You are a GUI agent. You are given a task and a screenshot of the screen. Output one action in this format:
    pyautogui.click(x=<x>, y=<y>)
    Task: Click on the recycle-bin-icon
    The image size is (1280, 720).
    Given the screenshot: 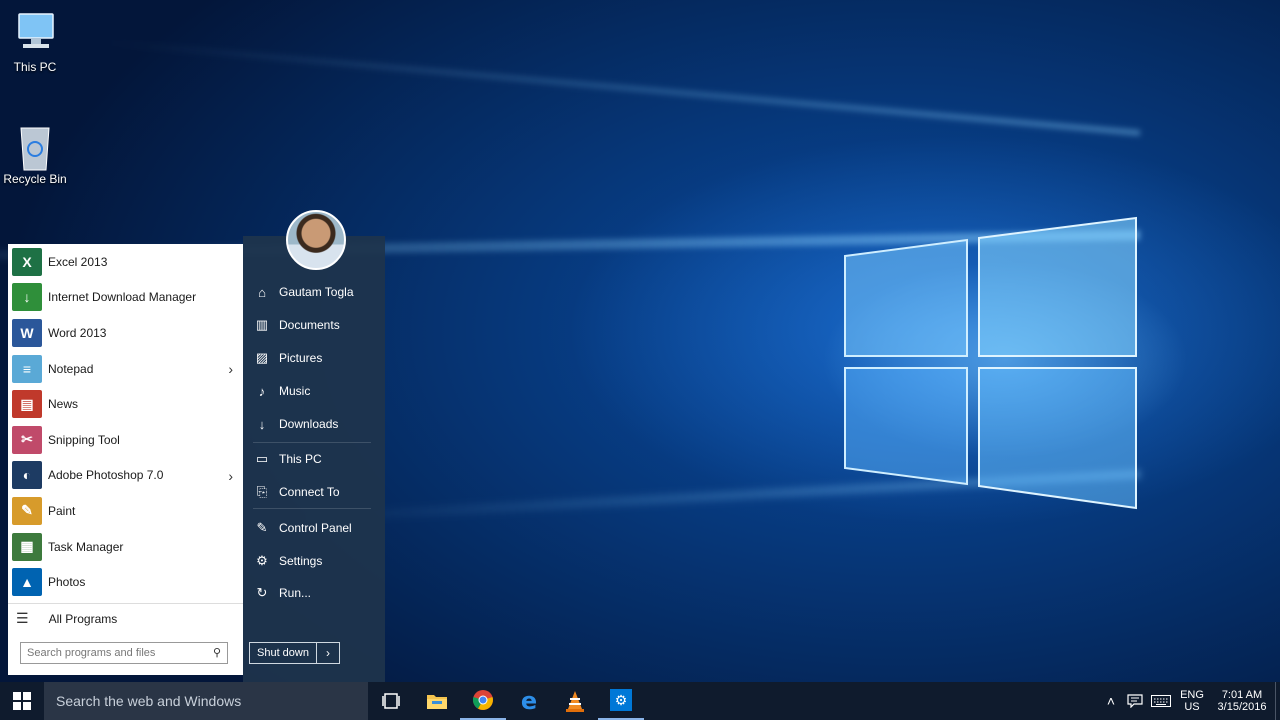 What is the action you would take?
    pyautogui.click(x=35, y=146)
    